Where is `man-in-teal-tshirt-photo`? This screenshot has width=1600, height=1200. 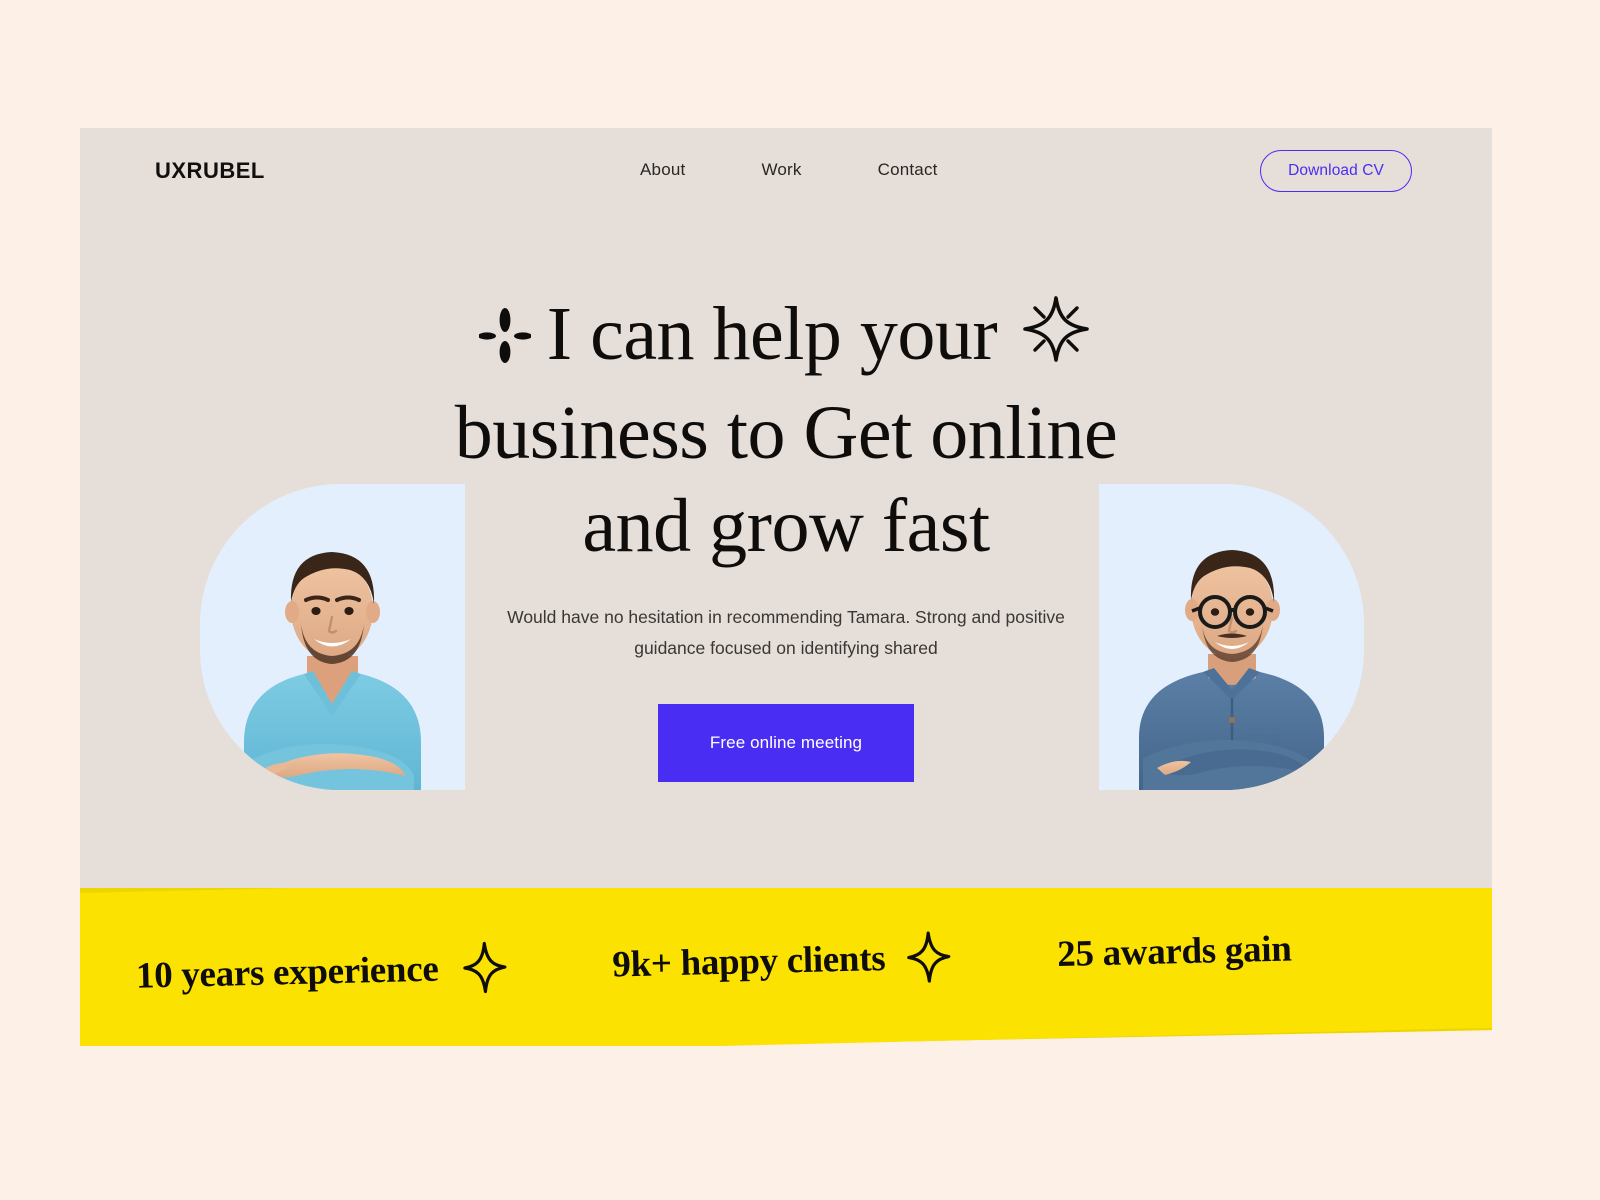 man-in-teal-tshirt-photo is located at coordinates (332, 637).